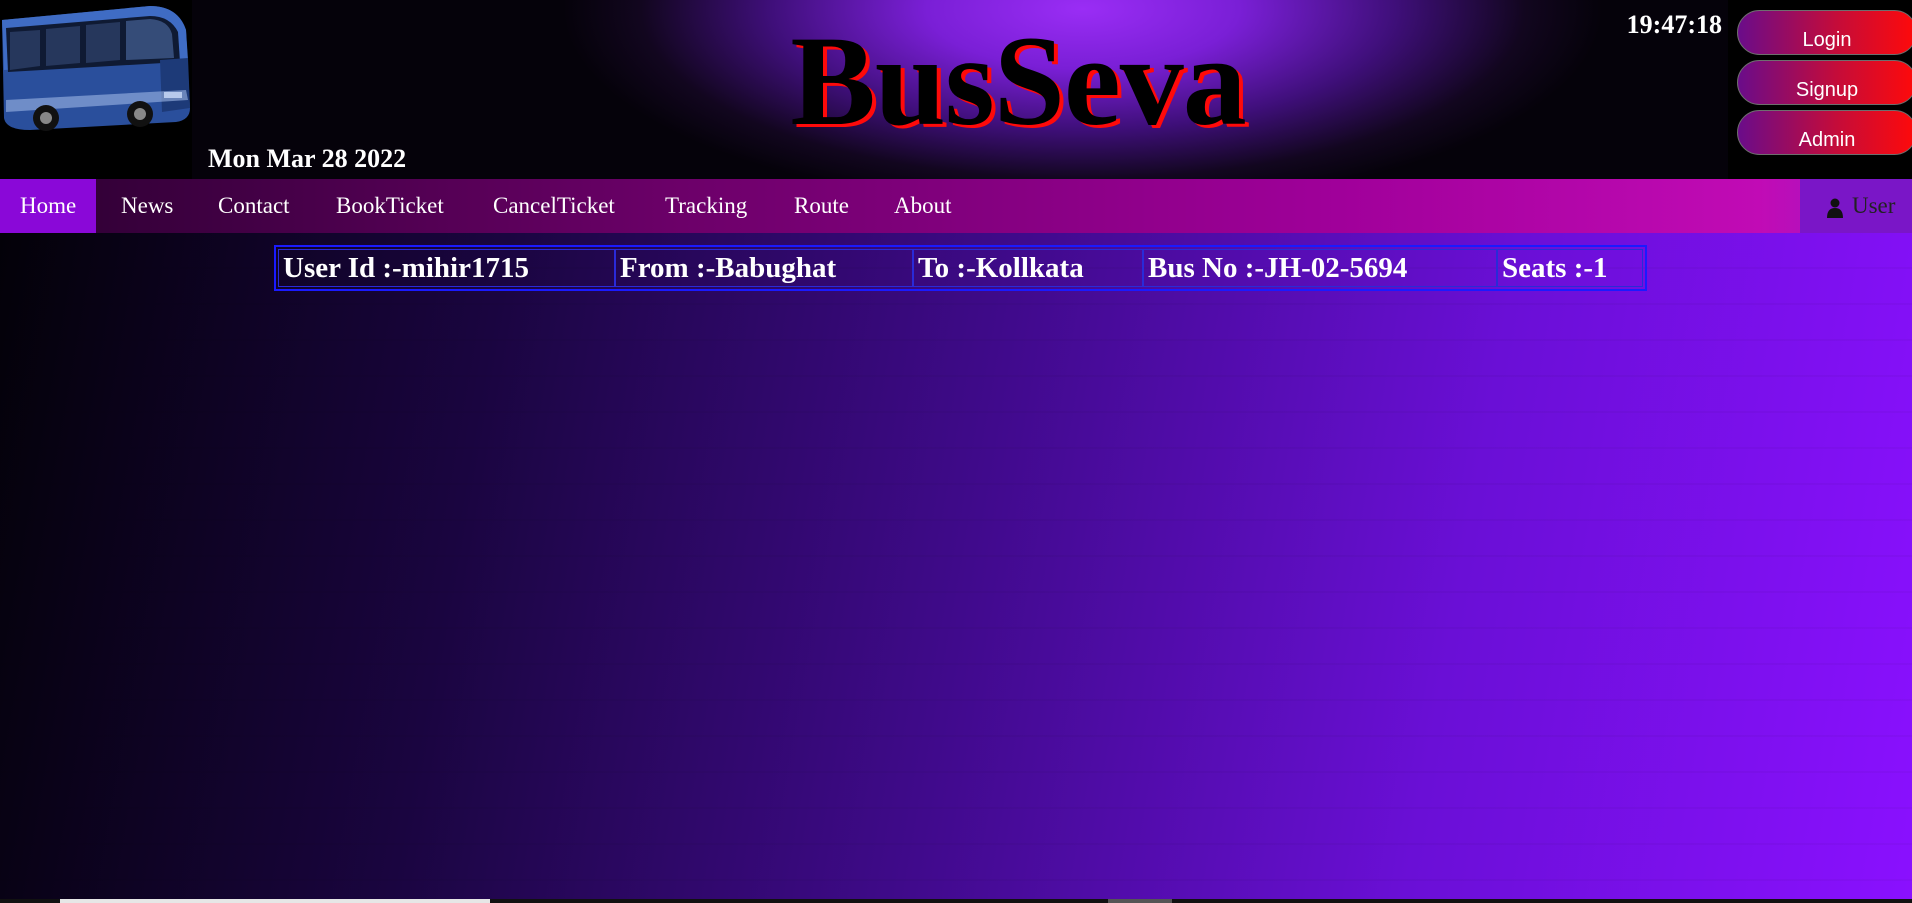 The image size is (1912, 903). Describe the element at coordinates (254, 206) in the screenshot. I see `nav-contact: Contact` at that location.